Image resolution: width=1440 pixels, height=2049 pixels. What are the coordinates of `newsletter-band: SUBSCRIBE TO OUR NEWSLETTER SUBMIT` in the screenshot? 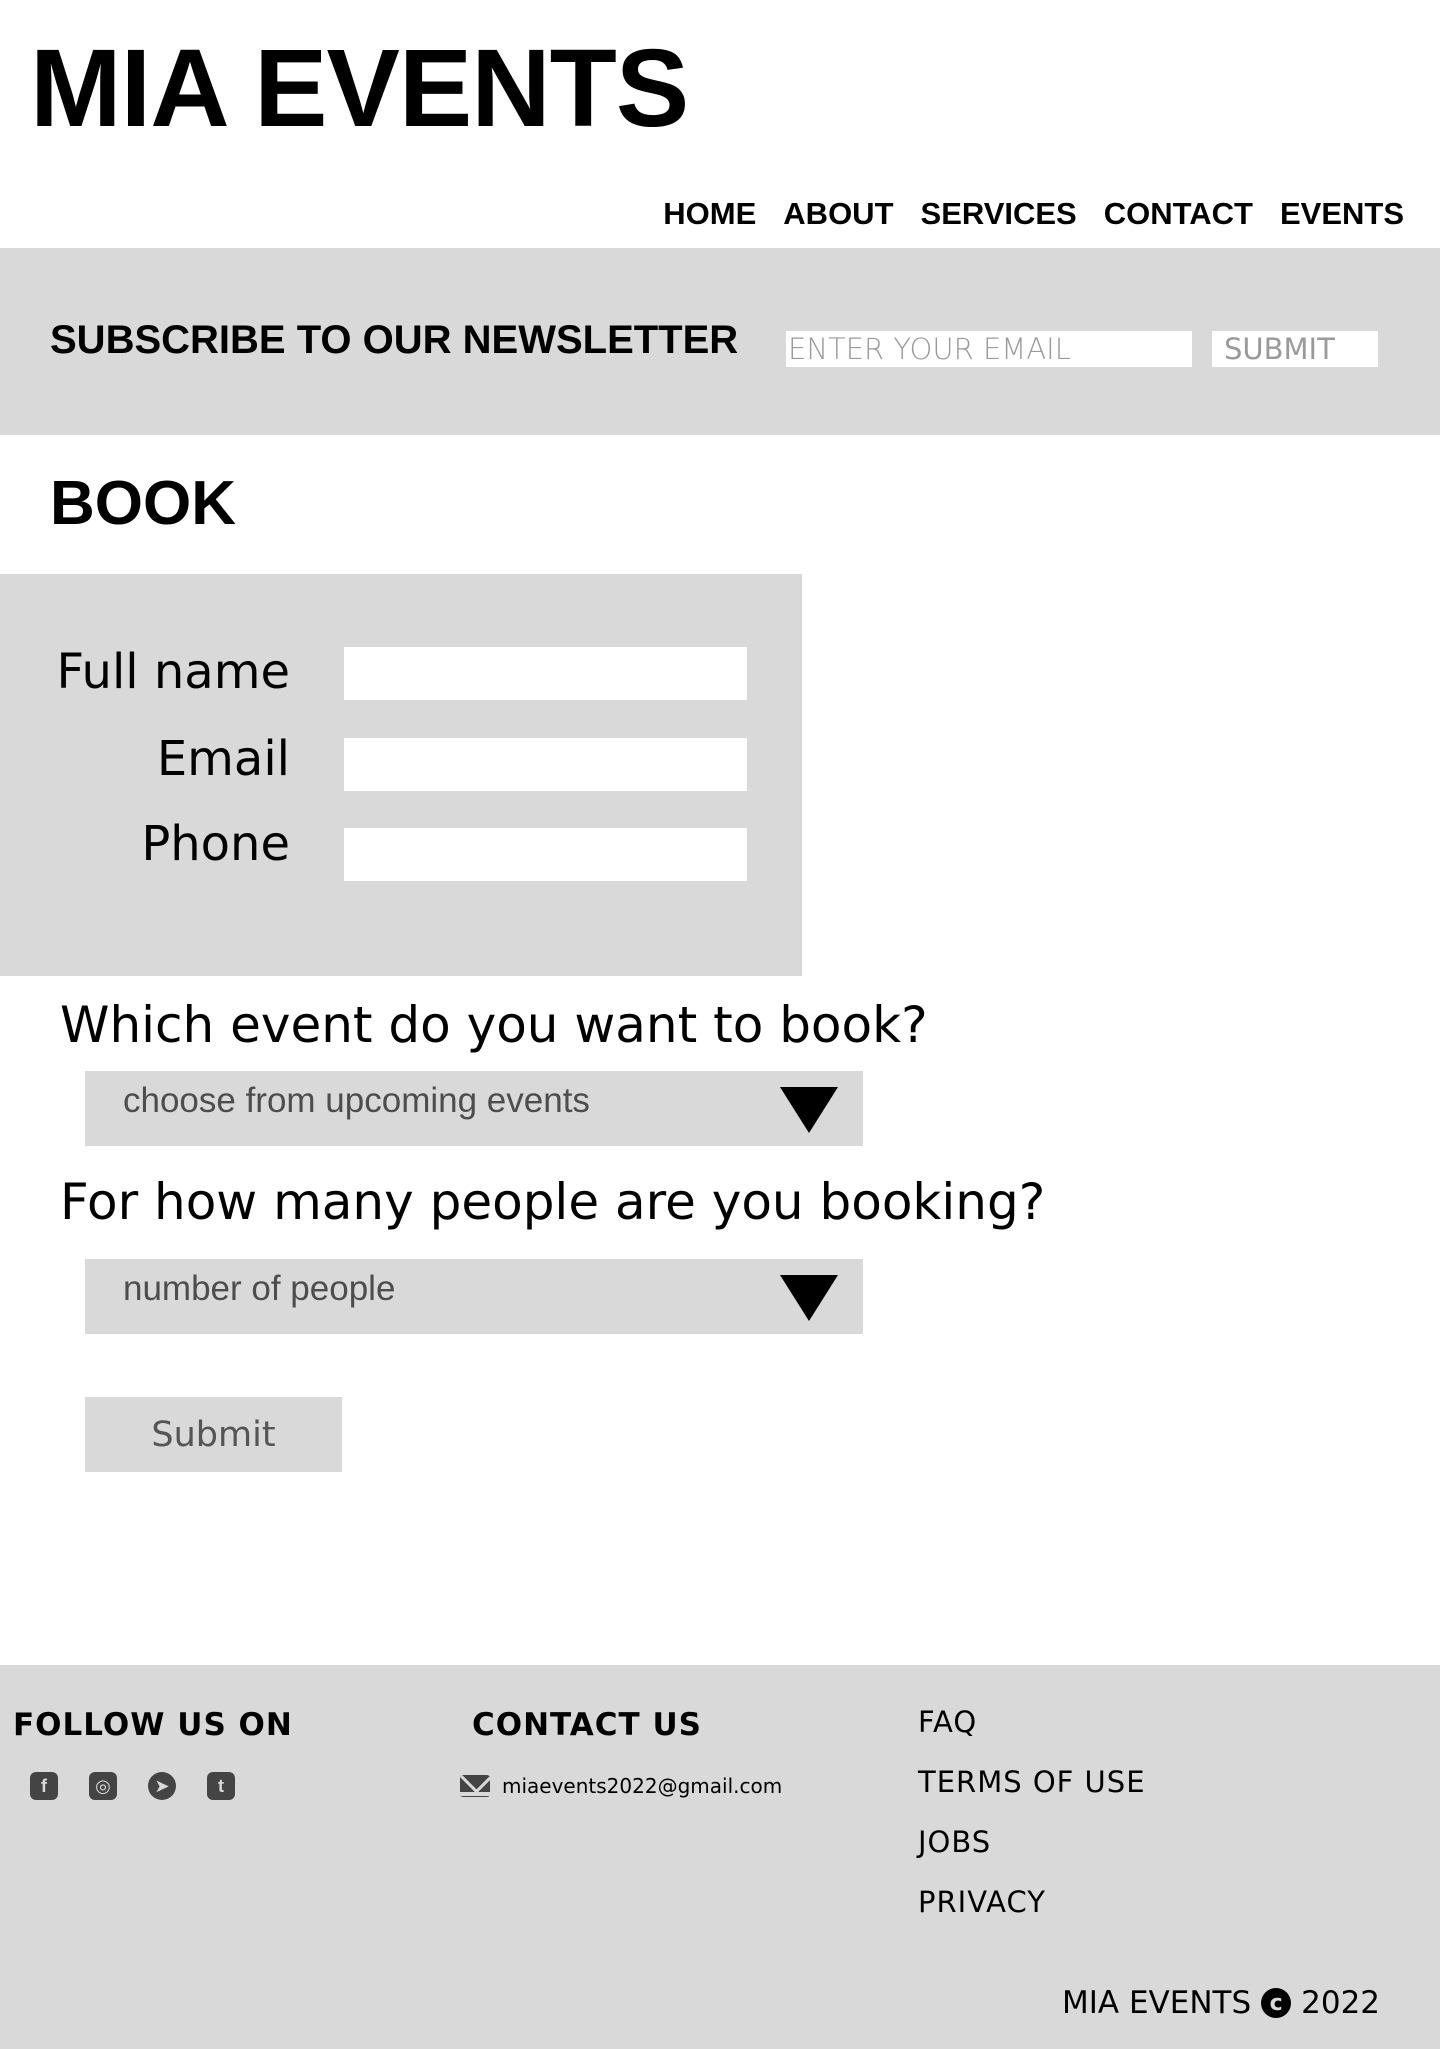 It's located at (720, 341).